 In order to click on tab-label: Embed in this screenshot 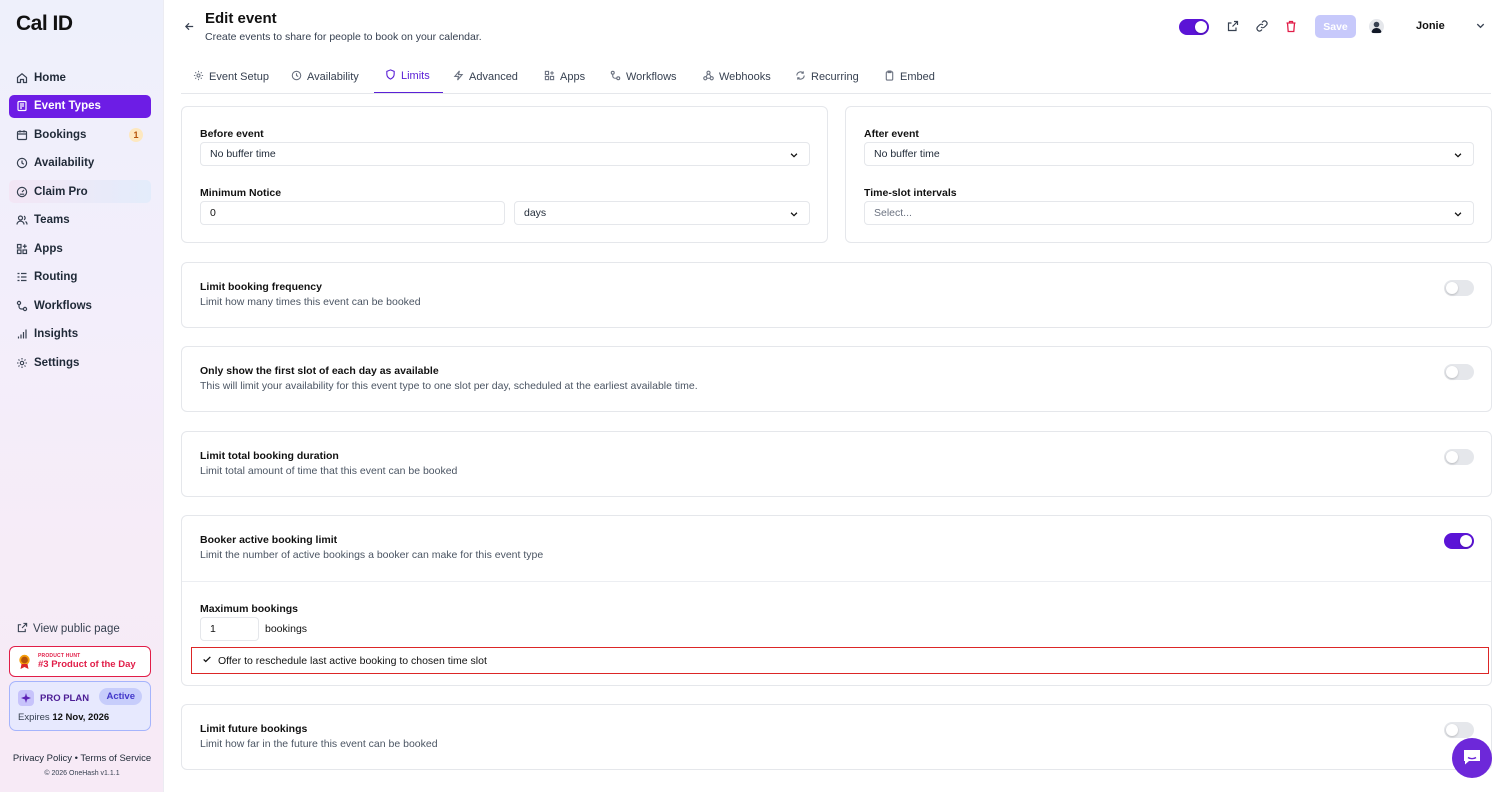, I will do `click(917, 76)`.